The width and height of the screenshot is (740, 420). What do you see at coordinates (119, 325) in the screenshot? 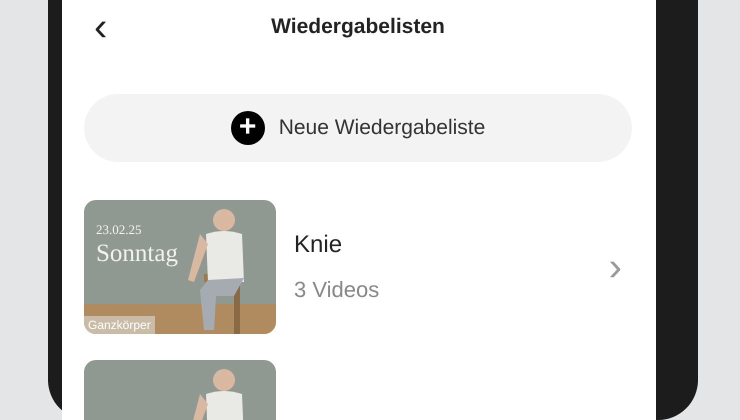
I see `category-tag: Ganzkörper` at bounding box center [119, 325].